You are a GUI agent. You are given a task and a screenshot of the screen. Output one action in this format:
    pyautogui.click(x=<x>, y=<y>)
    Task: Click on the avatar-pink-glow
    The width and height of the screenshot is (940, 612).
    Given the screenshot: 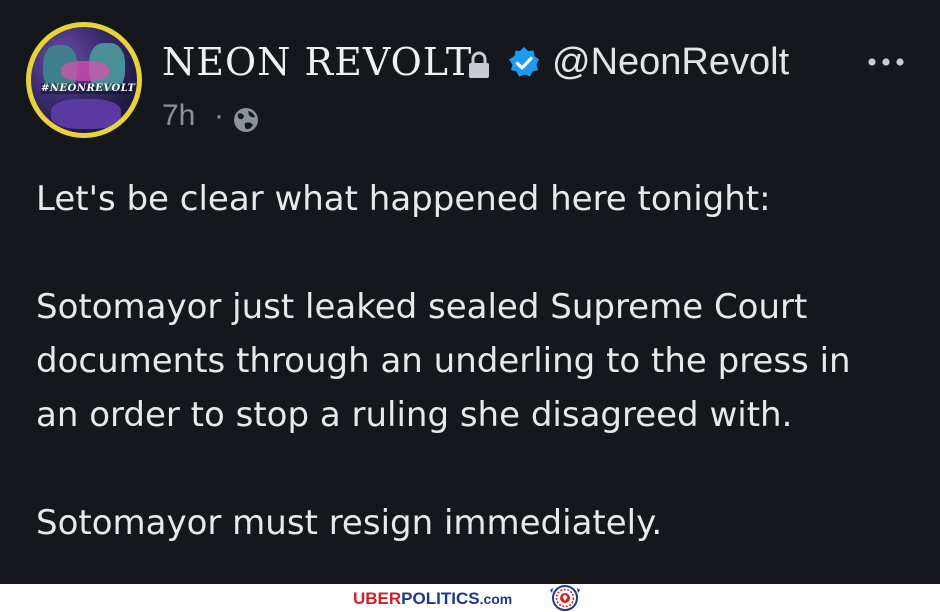 What is the action you would take?
    pyautogui.click(x=85, y=71)
    